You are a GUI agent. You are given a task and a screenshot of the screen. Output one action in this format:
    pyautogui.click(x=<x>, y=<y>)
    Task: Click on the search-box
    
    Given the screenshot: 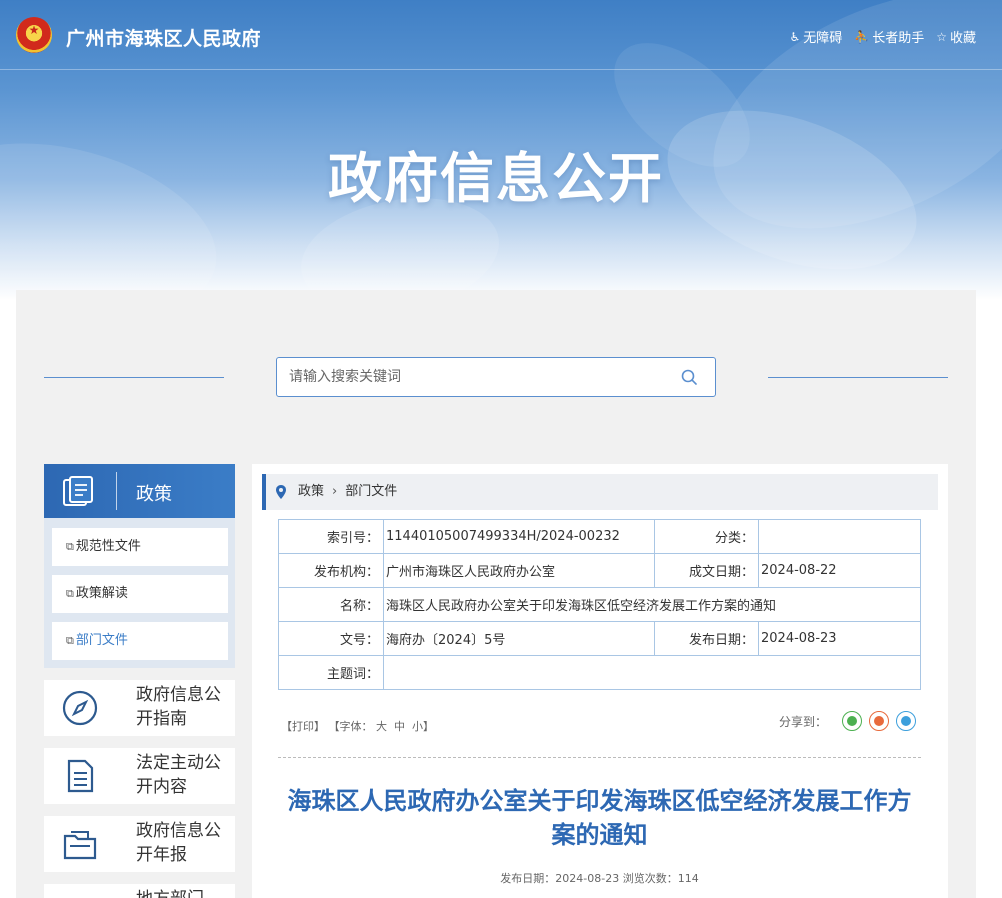 What is the action you would take?
    pyautogui.click(x=496, y=377)
    